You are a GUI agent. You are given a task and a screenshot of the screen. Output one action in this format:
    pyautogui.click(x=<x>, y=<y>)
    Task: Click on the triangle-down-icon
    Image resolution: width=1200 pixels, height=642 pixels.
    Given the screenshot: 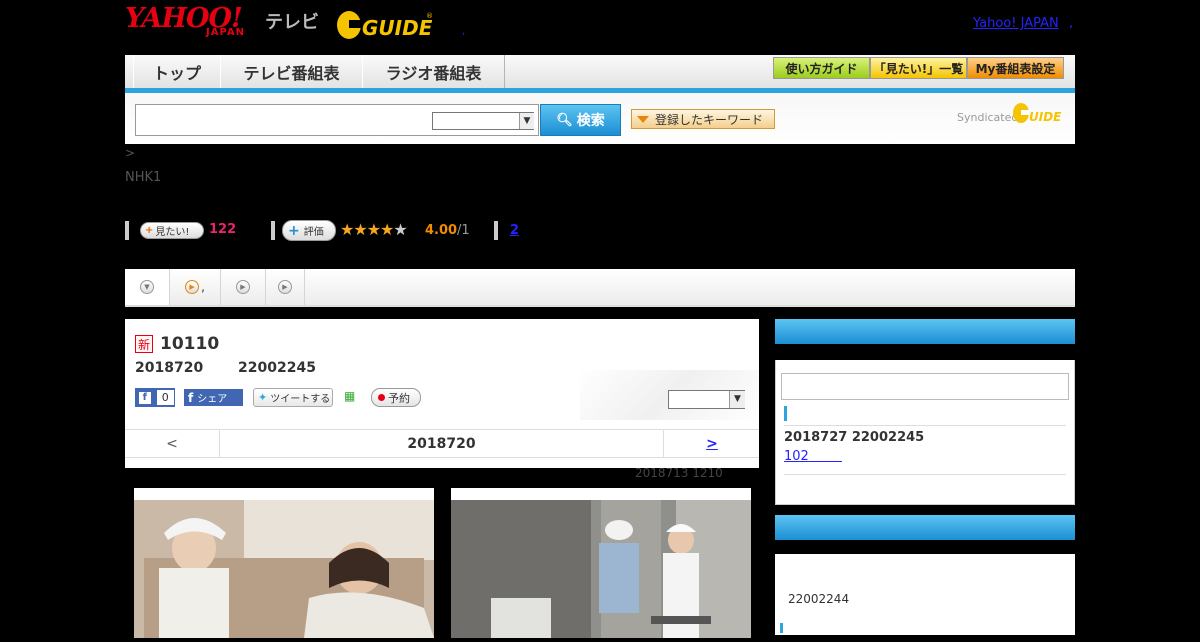 What is the action you would take?
    pyautogui.click(x=643, y=119)
    